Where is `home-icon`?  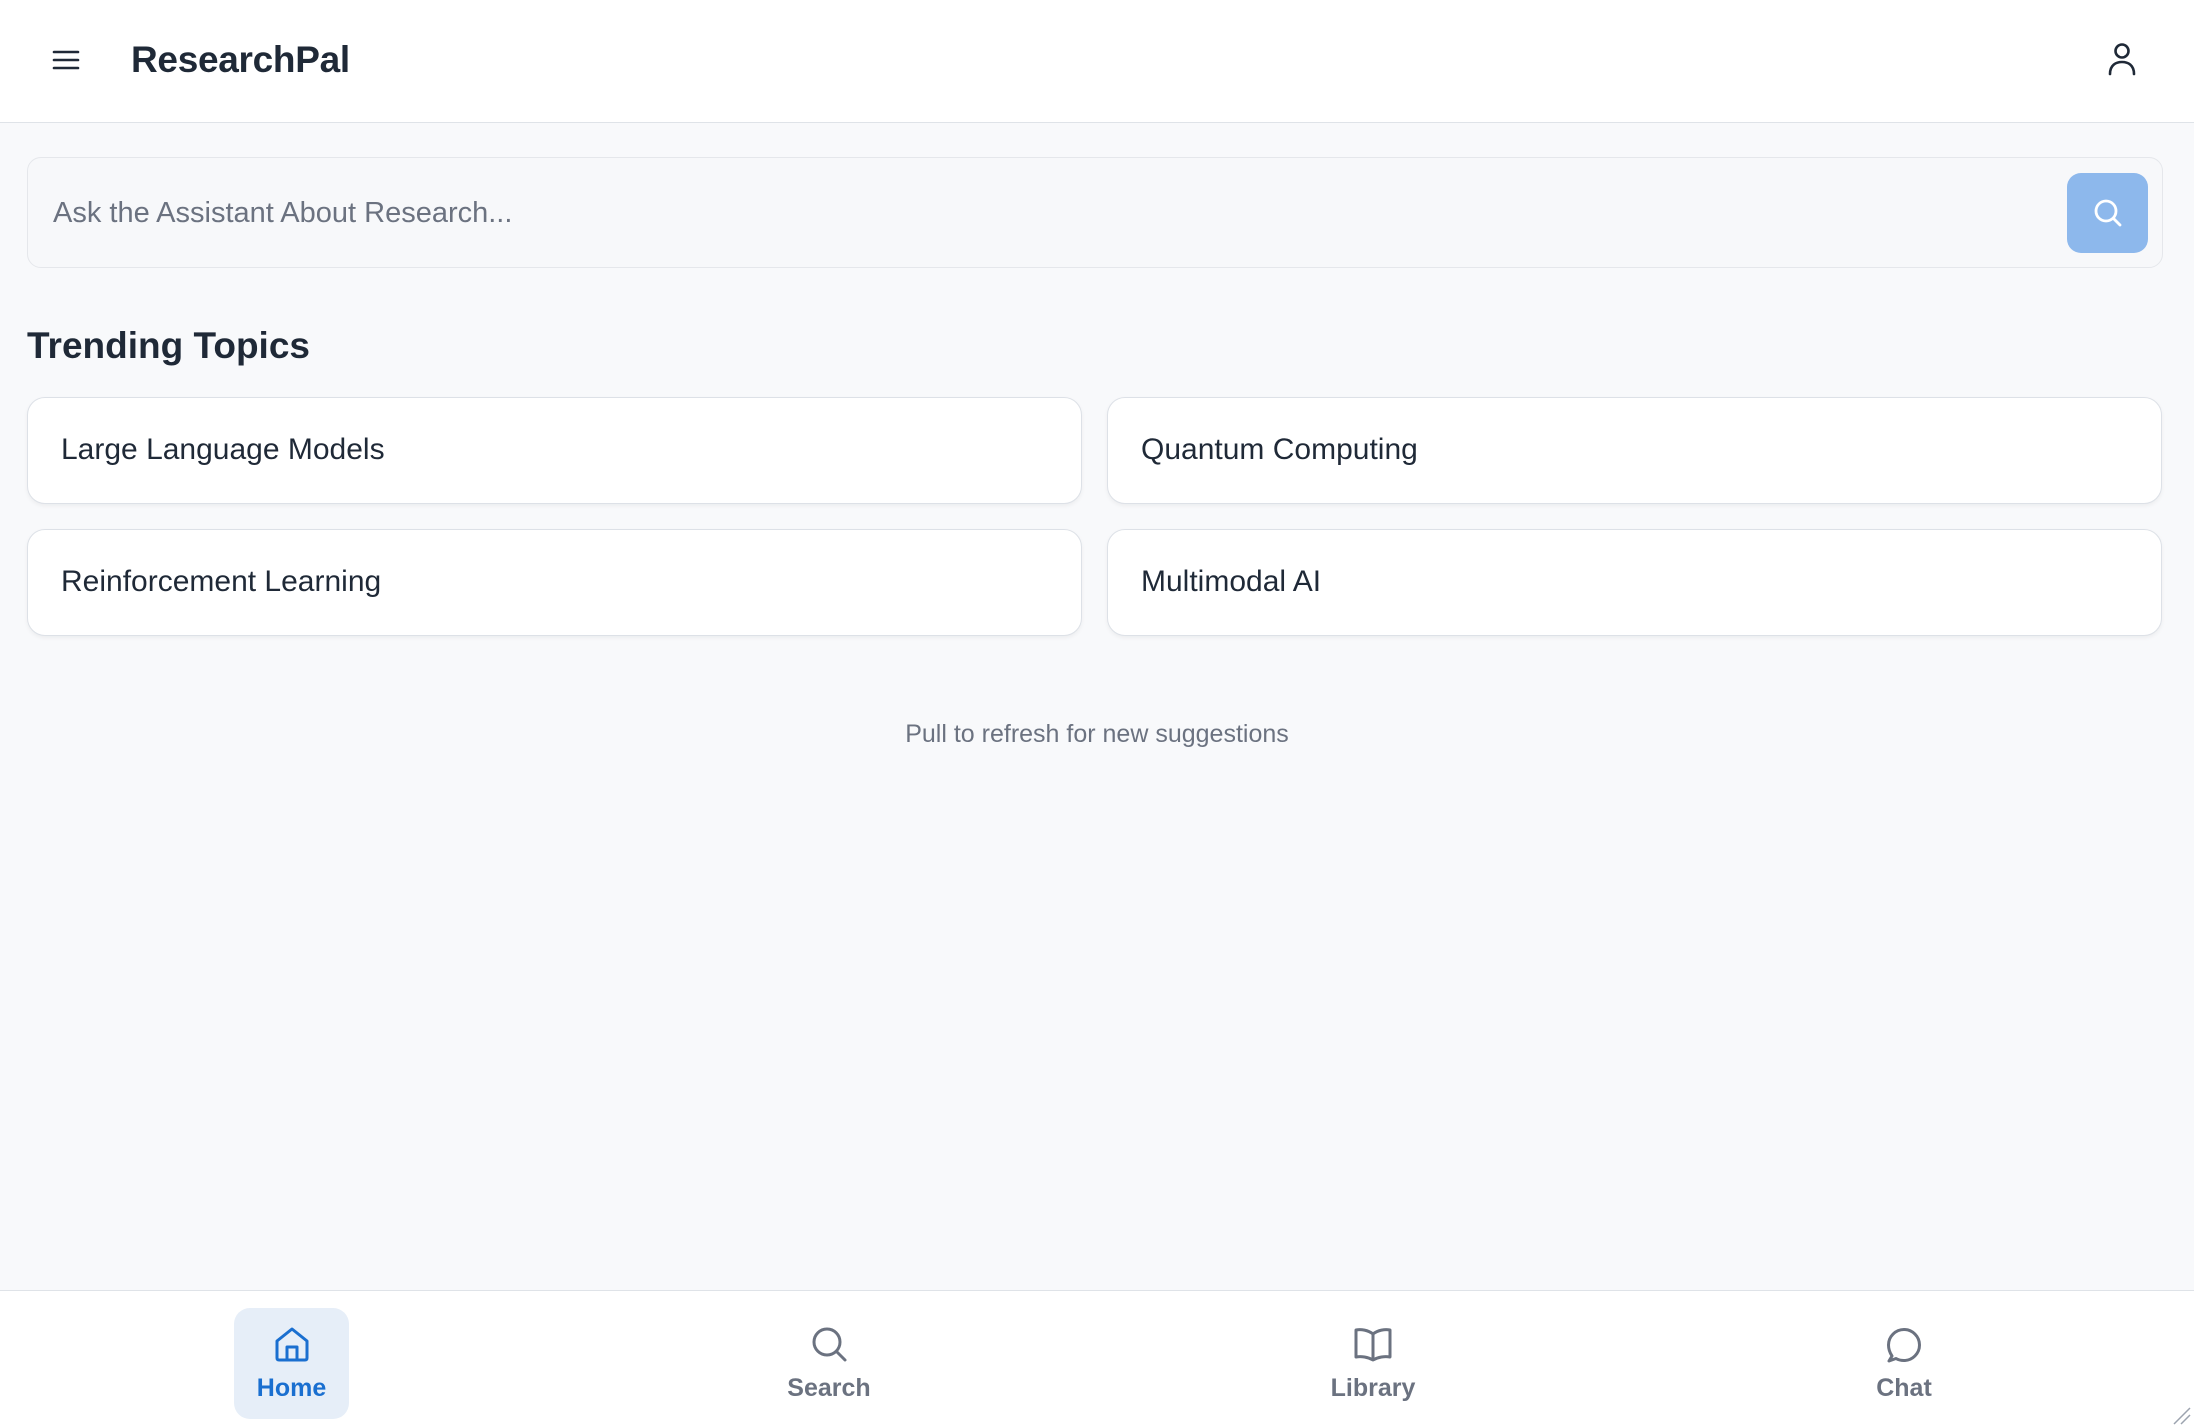
home-icon is located at coordinates (291, 1344).